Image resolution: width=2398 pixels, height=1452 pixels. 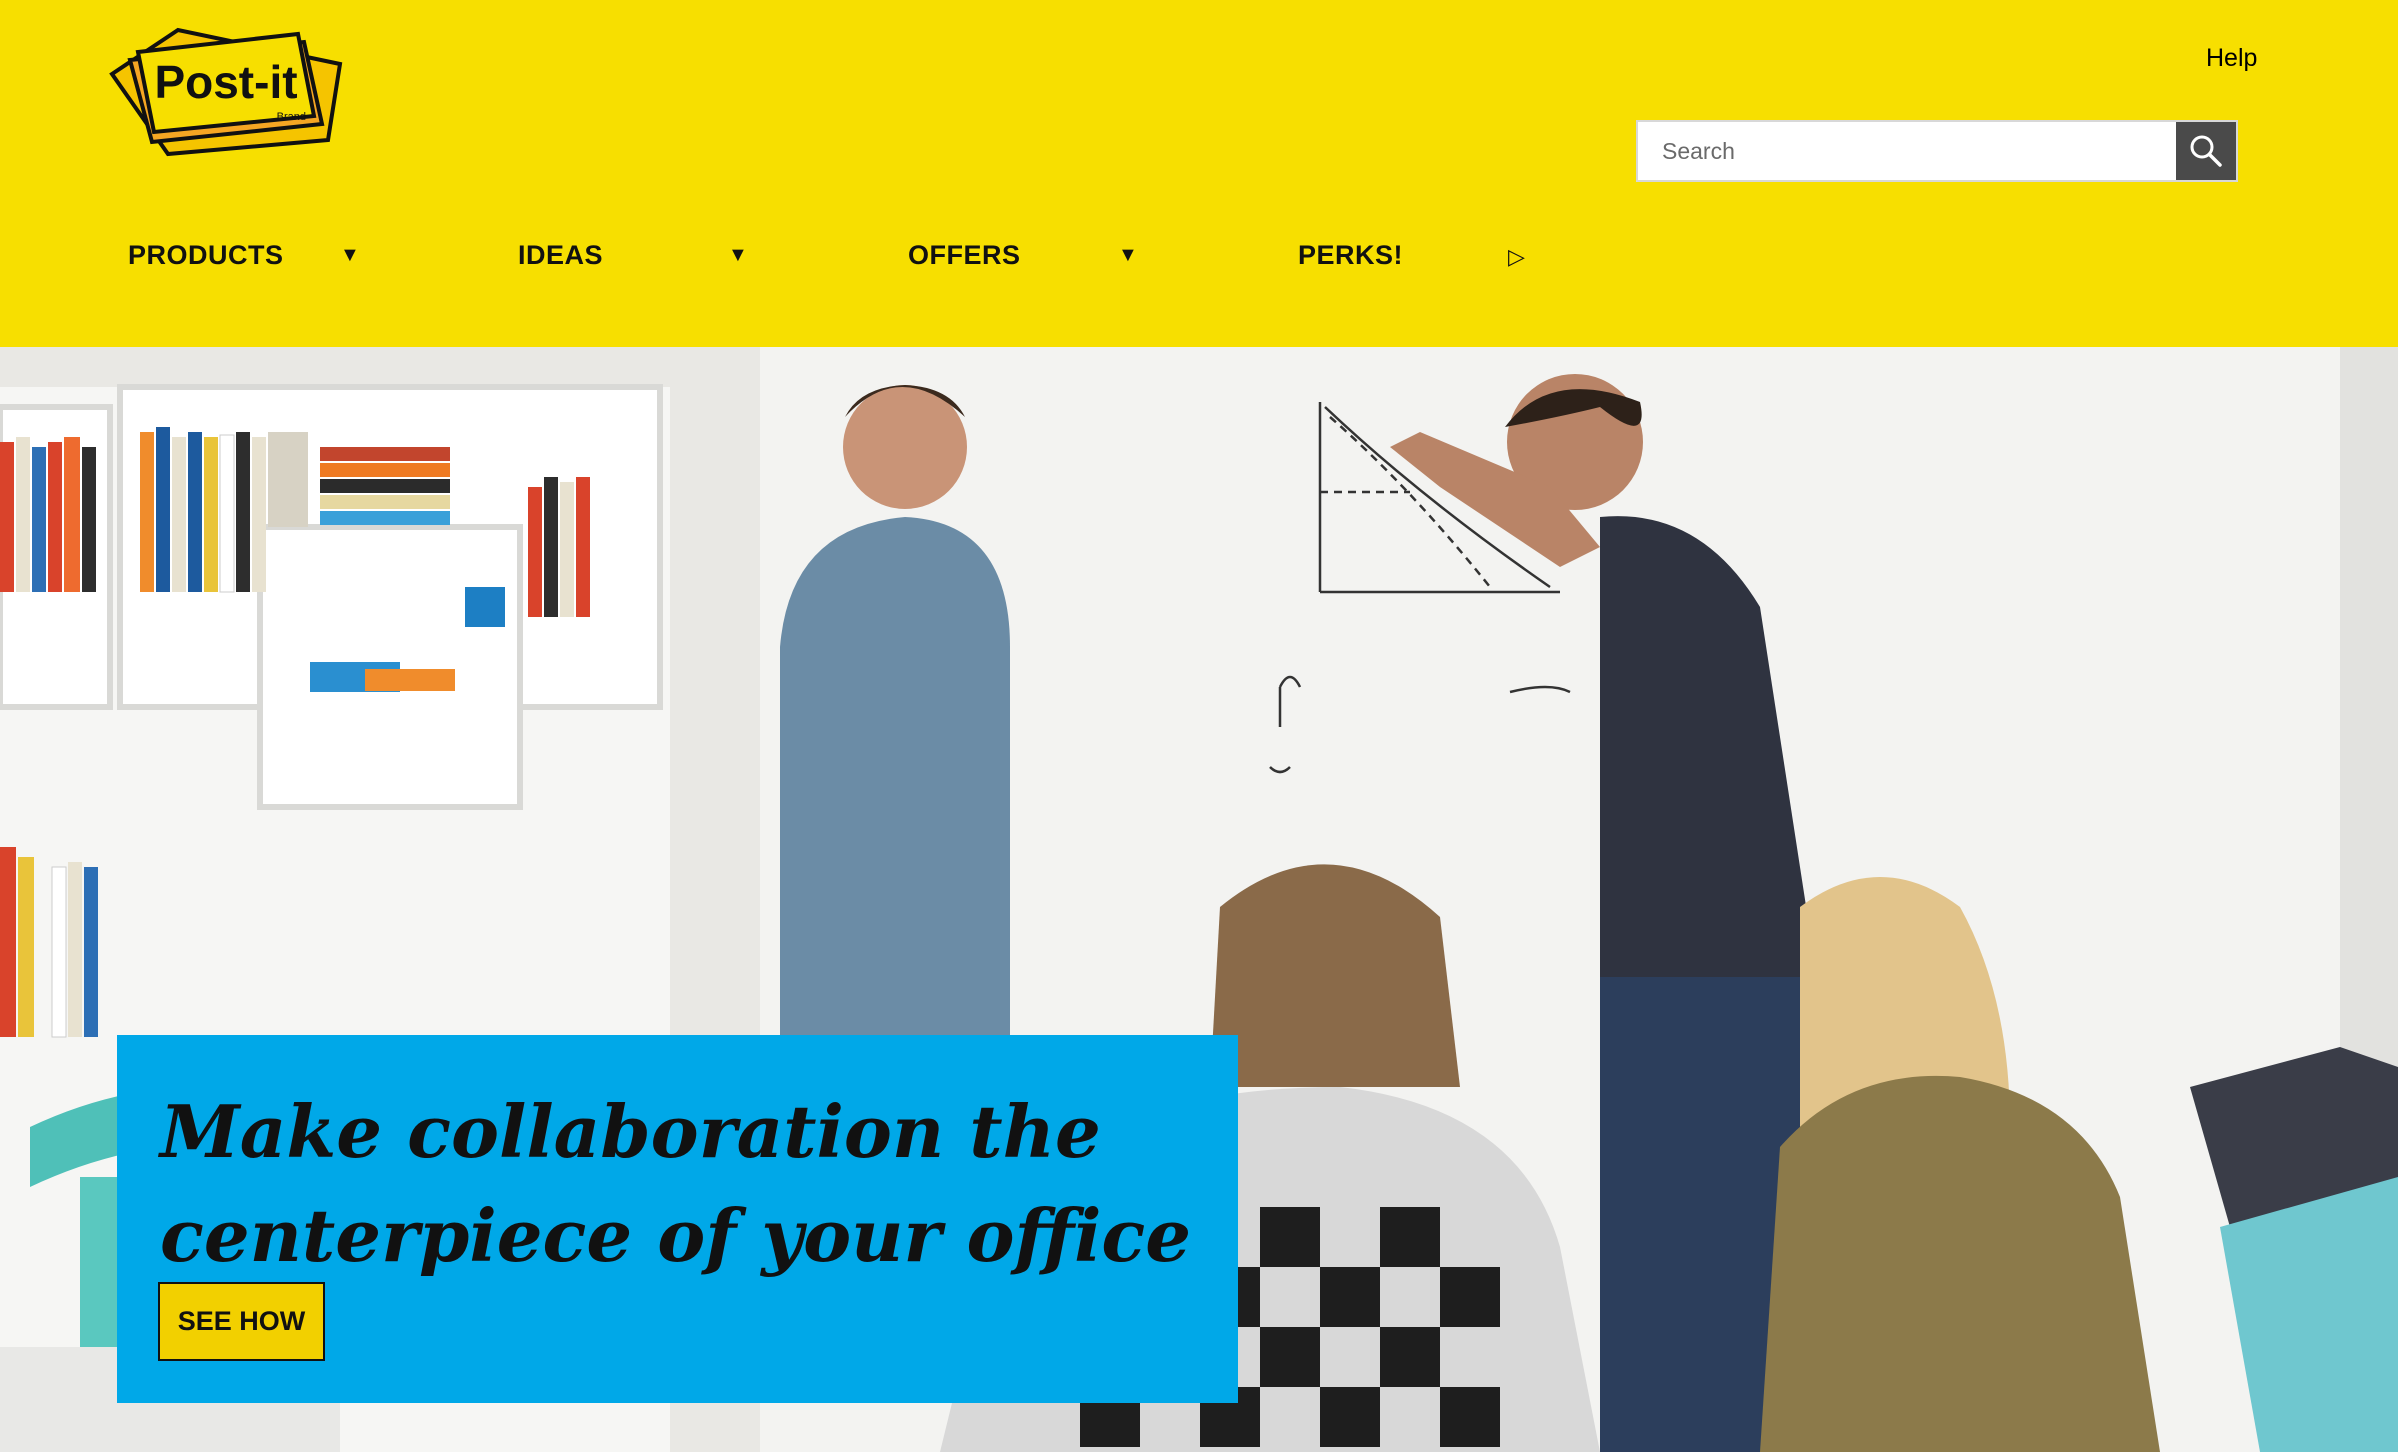 I want to click on nav-label: PERKS!, so click(x=1351, y=254).